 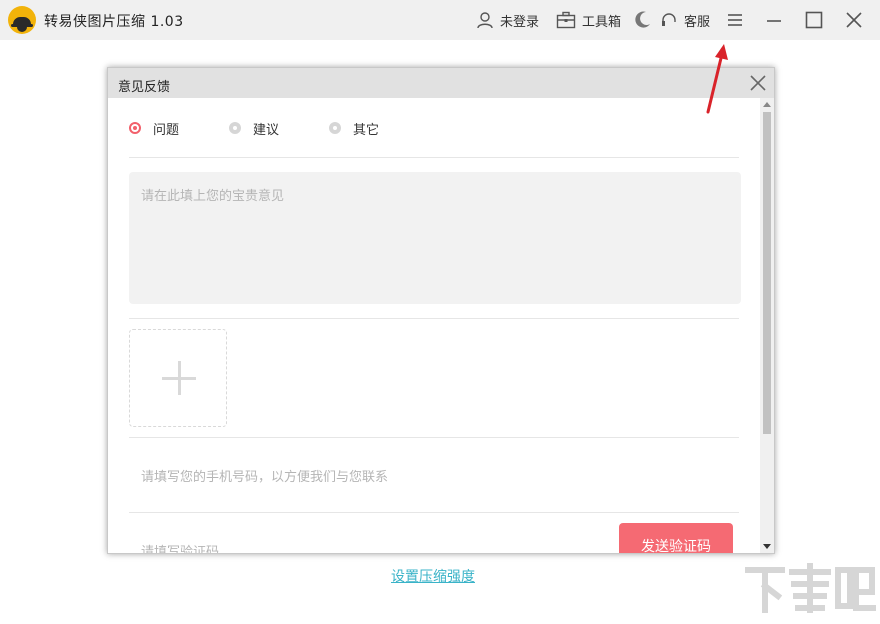 I want to click on phone-input: 请填写您的手机号码，以方便我们与您联系, so click(x=264, y=475).